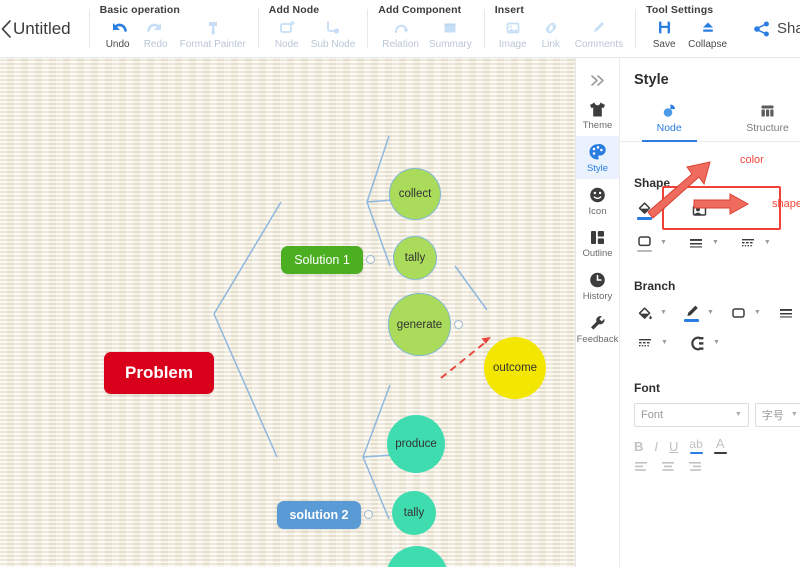  I want to click on undo-button: Undo, so click(118, 33).